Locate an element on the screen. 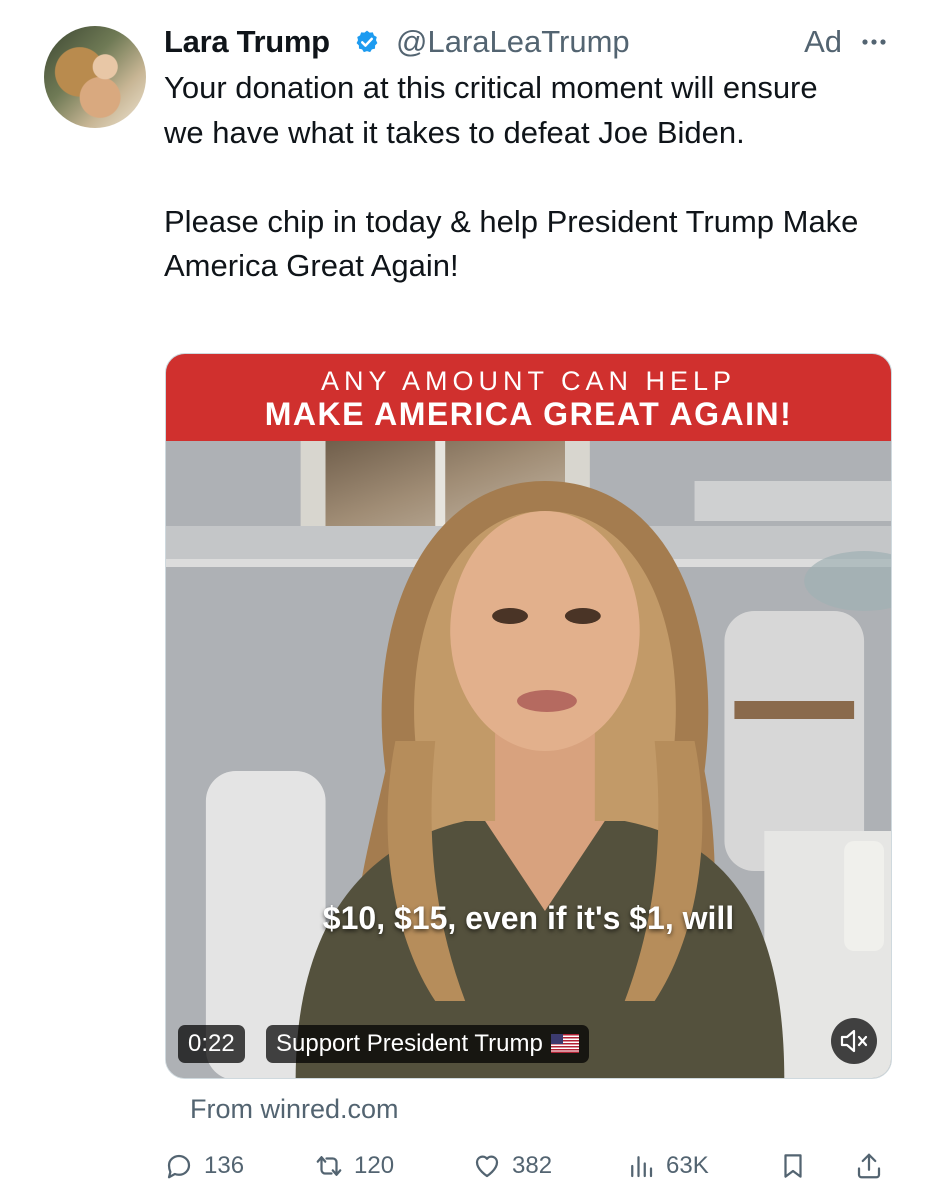 This screenshot has height=1200, width=936. share-button is located at coordinates (874, 1166).